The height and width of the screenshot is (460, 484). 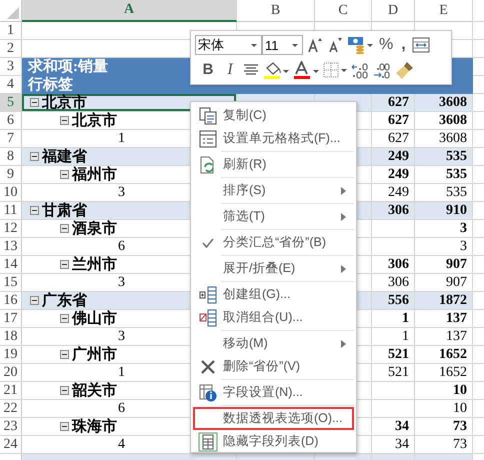 I want to click on column-header: B, so click(x=276, y=11).